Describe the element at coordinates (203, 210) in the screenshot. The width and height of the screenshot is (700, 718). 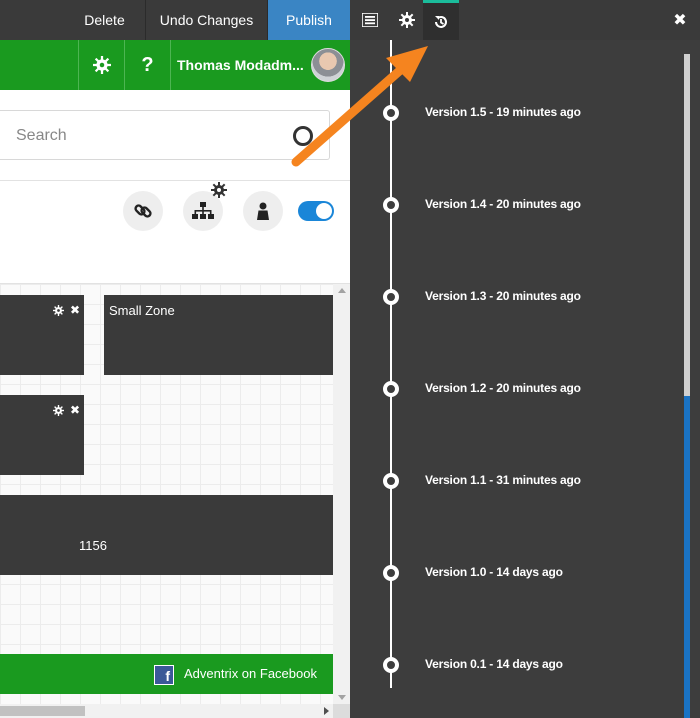
I see `sitemap-icon` at that location.